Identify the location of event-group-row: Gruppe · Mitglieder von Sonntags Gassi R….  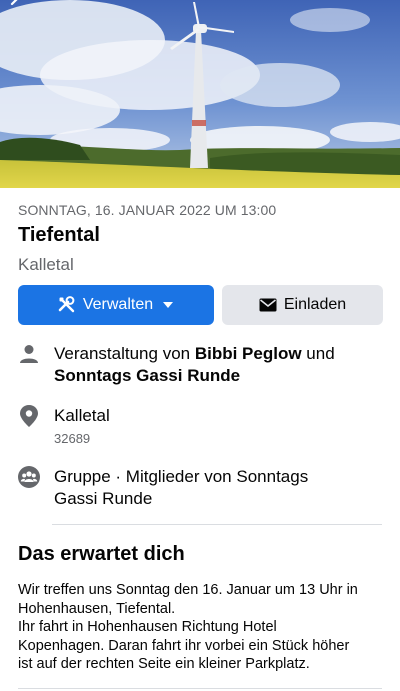
(203, 488).